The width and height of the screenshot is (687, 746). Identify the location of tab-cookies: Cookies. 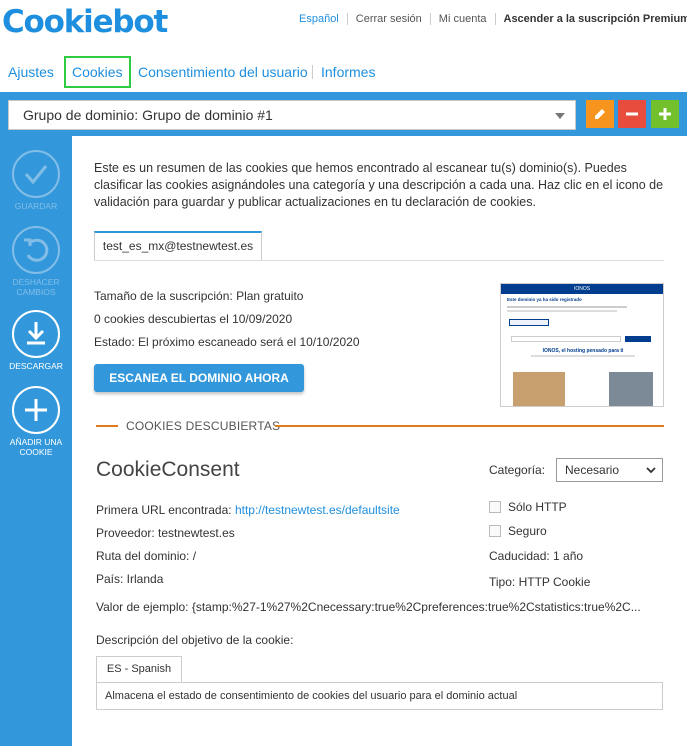
(97, 72).